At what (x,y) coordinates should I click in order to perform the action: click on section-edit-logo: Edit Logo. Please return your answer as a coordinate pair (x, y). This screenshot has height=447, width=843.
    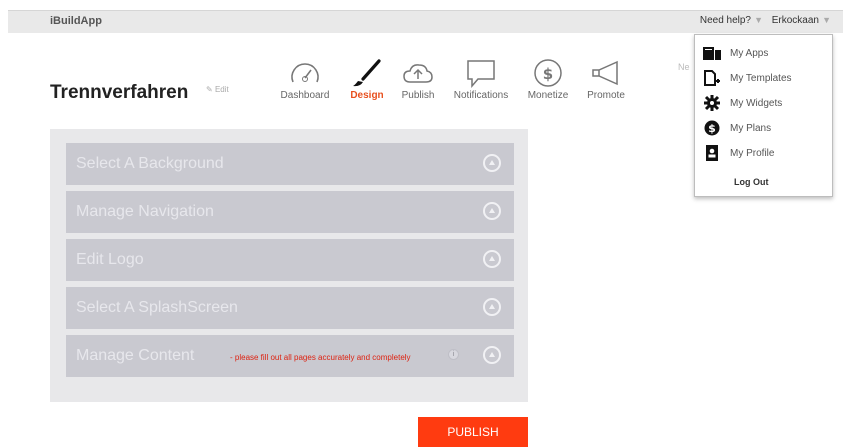
    Looking at the image, I should click on (290, 260).